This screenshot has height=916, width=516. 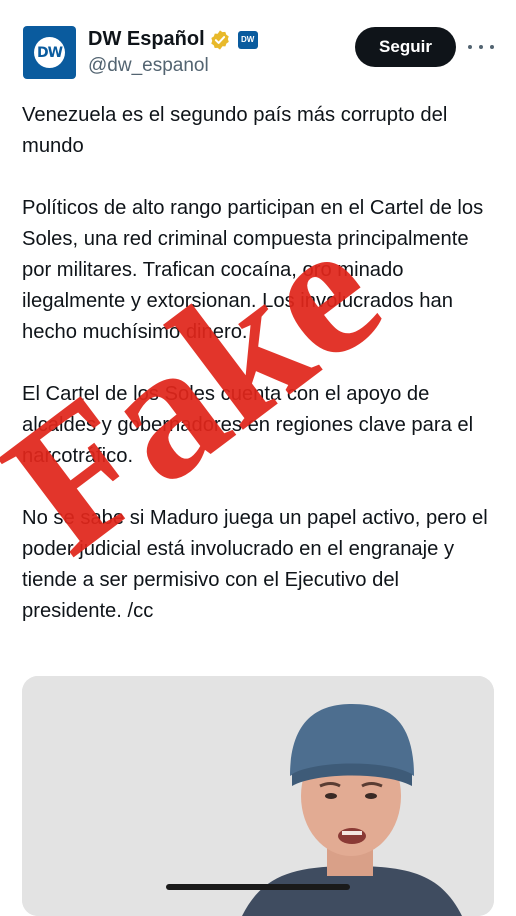 I want to click on tweet-header: DW DW Español DW @dw_espanol Seguir, so click(x=258, y=45).